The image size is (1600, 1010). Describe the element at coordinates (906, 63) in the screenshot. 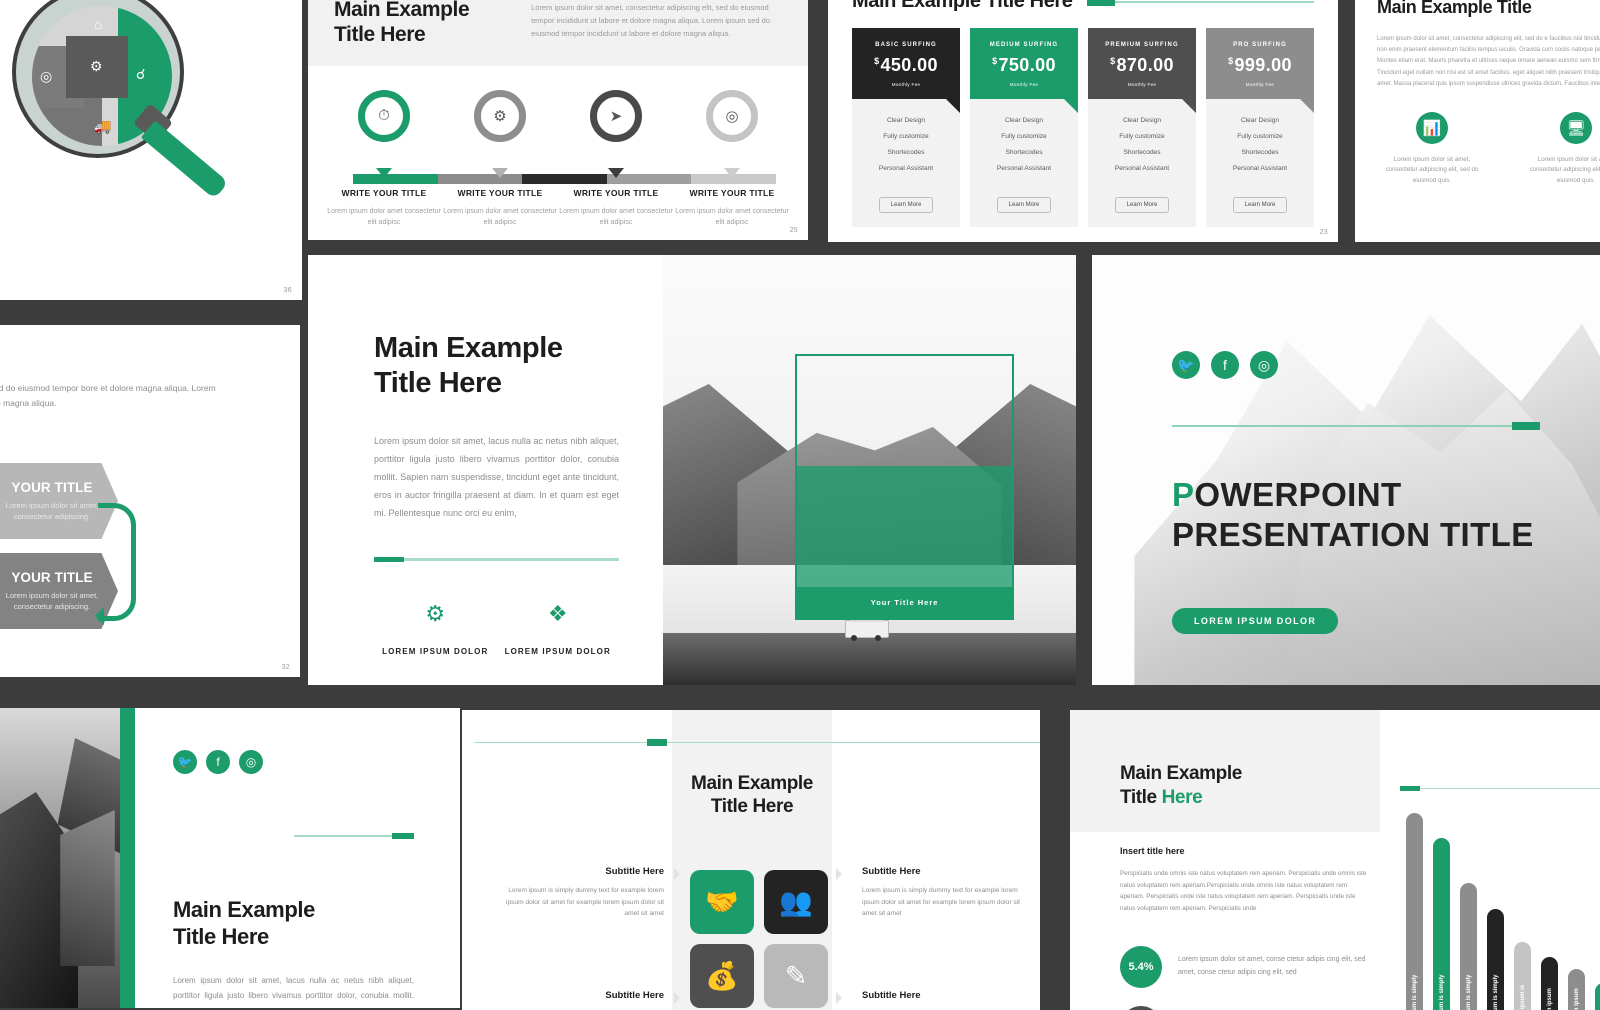

I see `pricing-card-head-1: BASIC SURFING $450.00 Monthly Fee` at that location.